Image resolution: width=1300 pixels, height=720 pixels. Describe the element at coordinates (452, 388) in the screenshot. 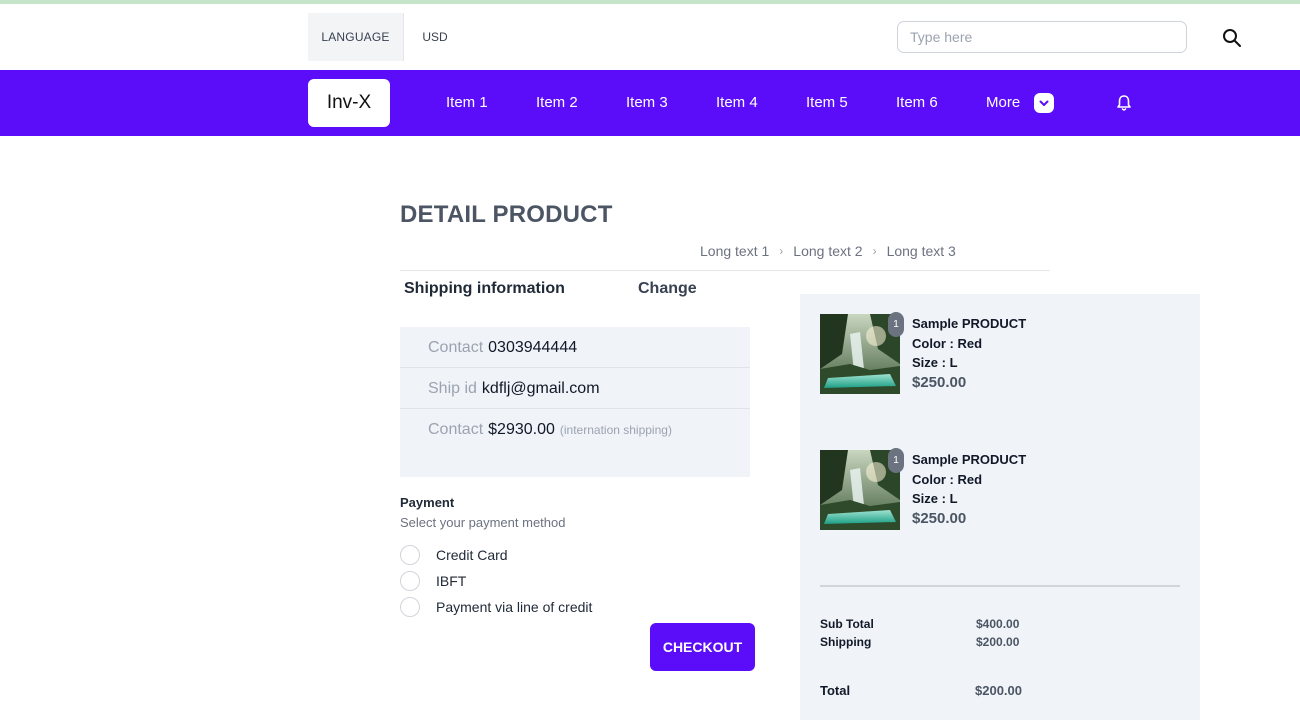

I see `info-label: Ship id` at that location.